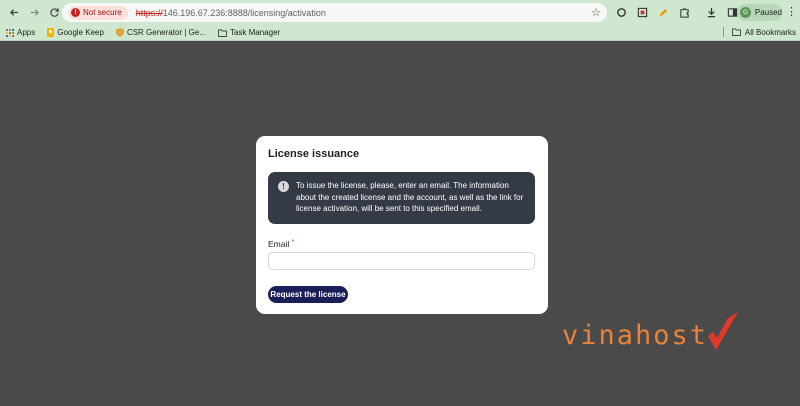 The height and width of the screenshot is (406, 800). I want to click on warning-icon: !, so click(75, 12).